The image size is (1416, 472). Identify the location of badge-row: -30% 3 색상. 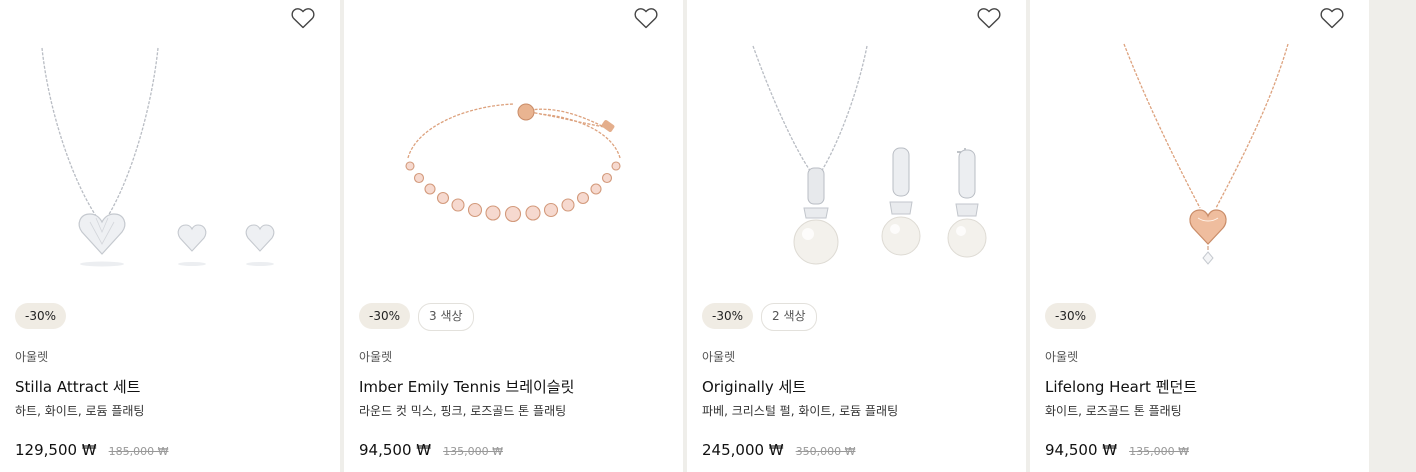
(416, 317).